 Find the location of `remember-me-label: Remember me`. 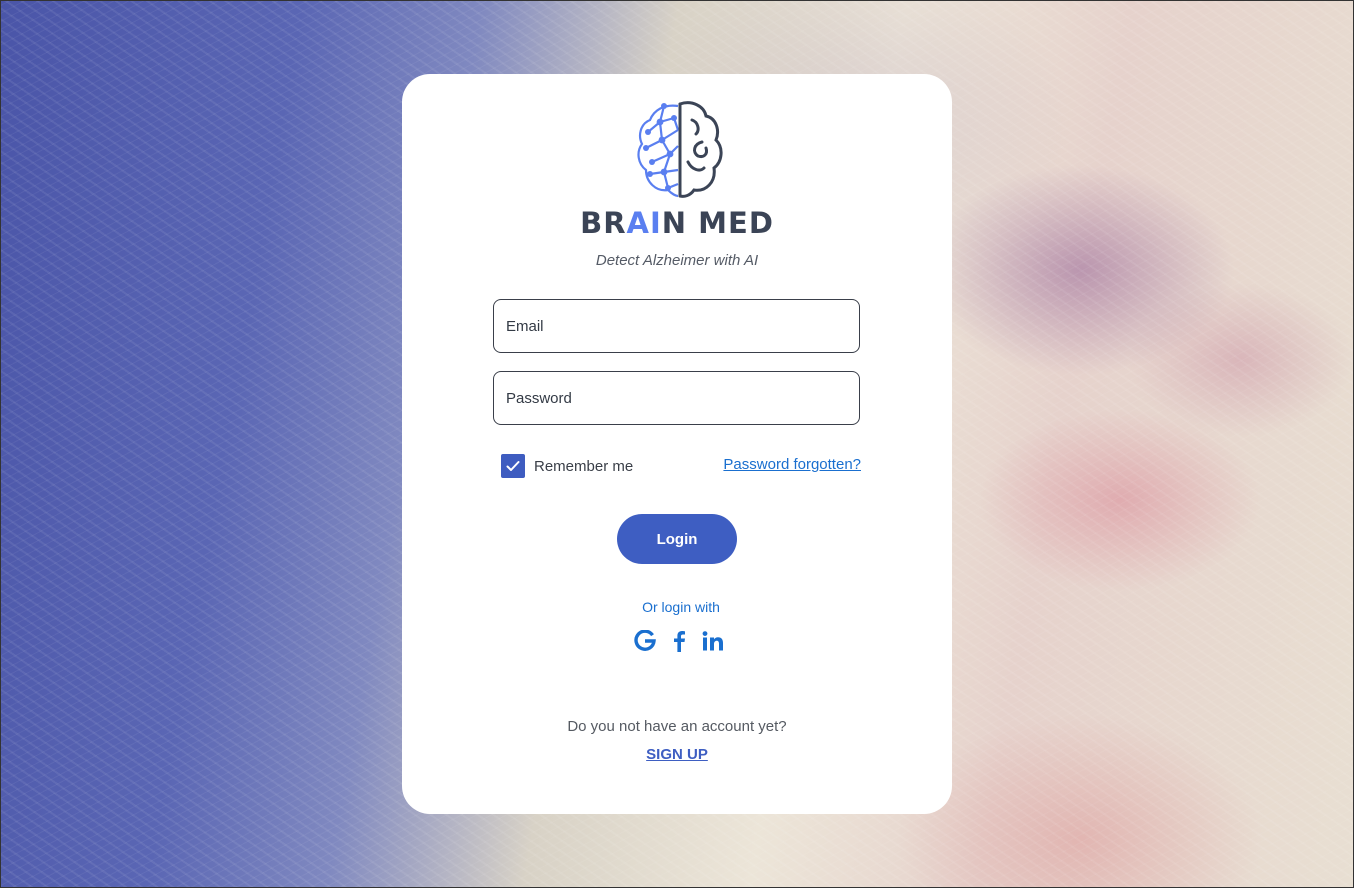

remember-me-label: Remember me is located at coordinates (584, 466).